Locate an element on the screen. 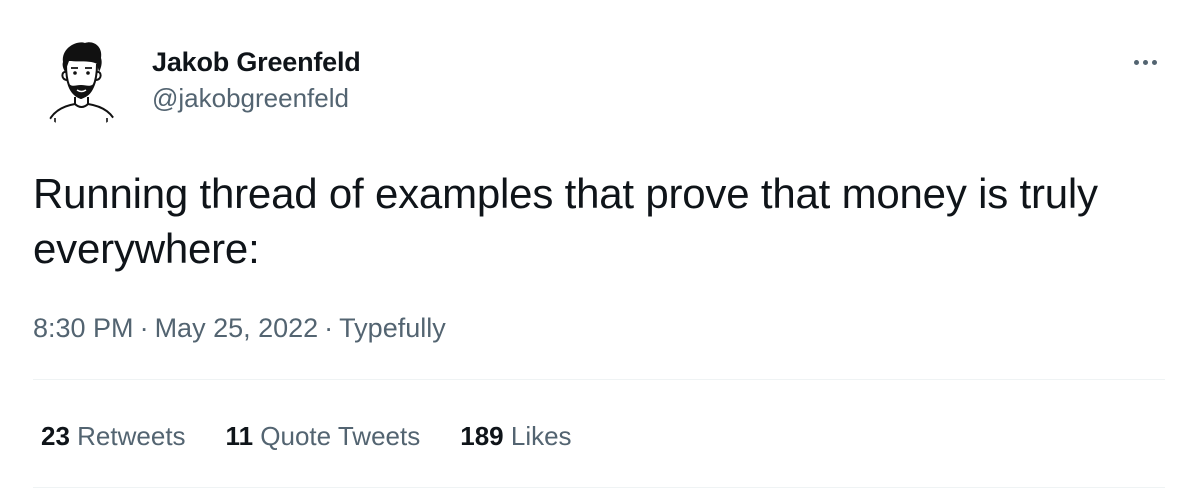 The image size is (1202, 490). author-display-name: Jakob Greenfeld is located at coordinates (256, 62).